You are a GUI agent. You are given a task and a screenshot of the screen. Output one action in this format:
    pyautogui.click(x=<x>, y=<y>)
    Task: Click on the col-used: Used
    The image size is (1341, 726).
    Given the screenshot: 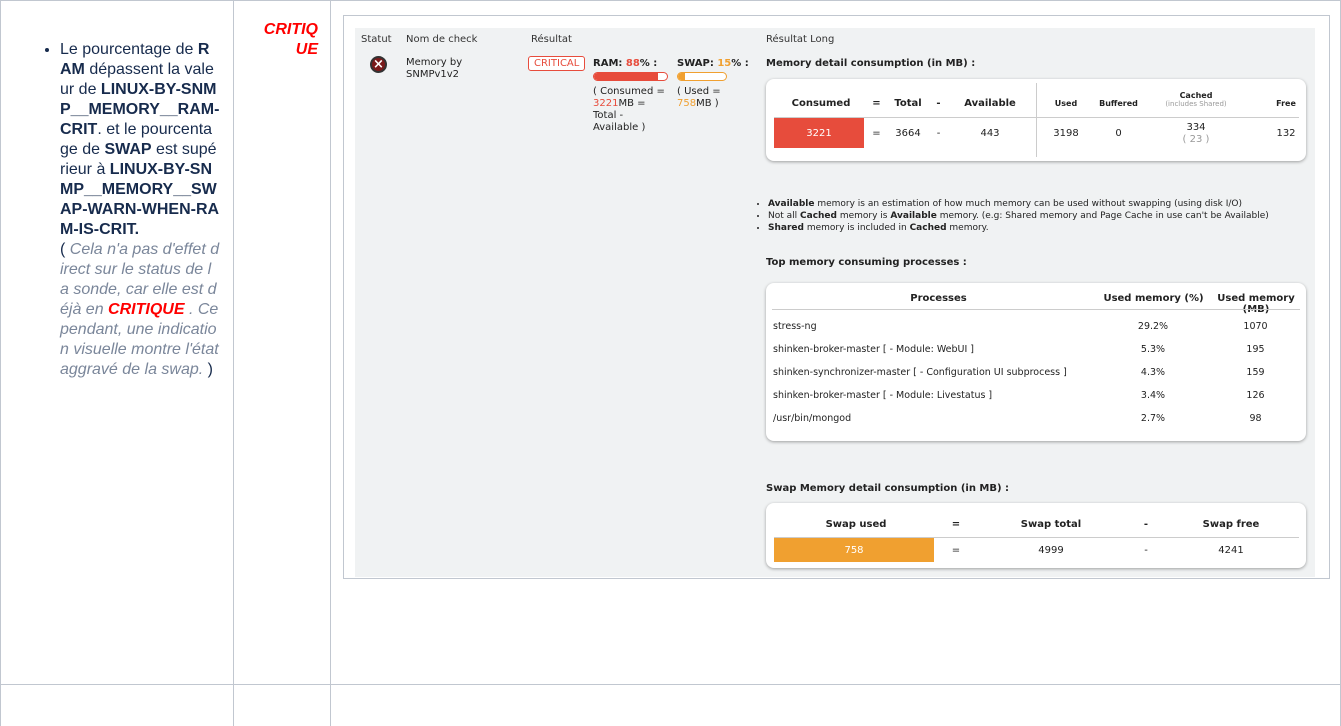 What is the action you would take?
    pyautogui.click(x=1066, y=103)
    